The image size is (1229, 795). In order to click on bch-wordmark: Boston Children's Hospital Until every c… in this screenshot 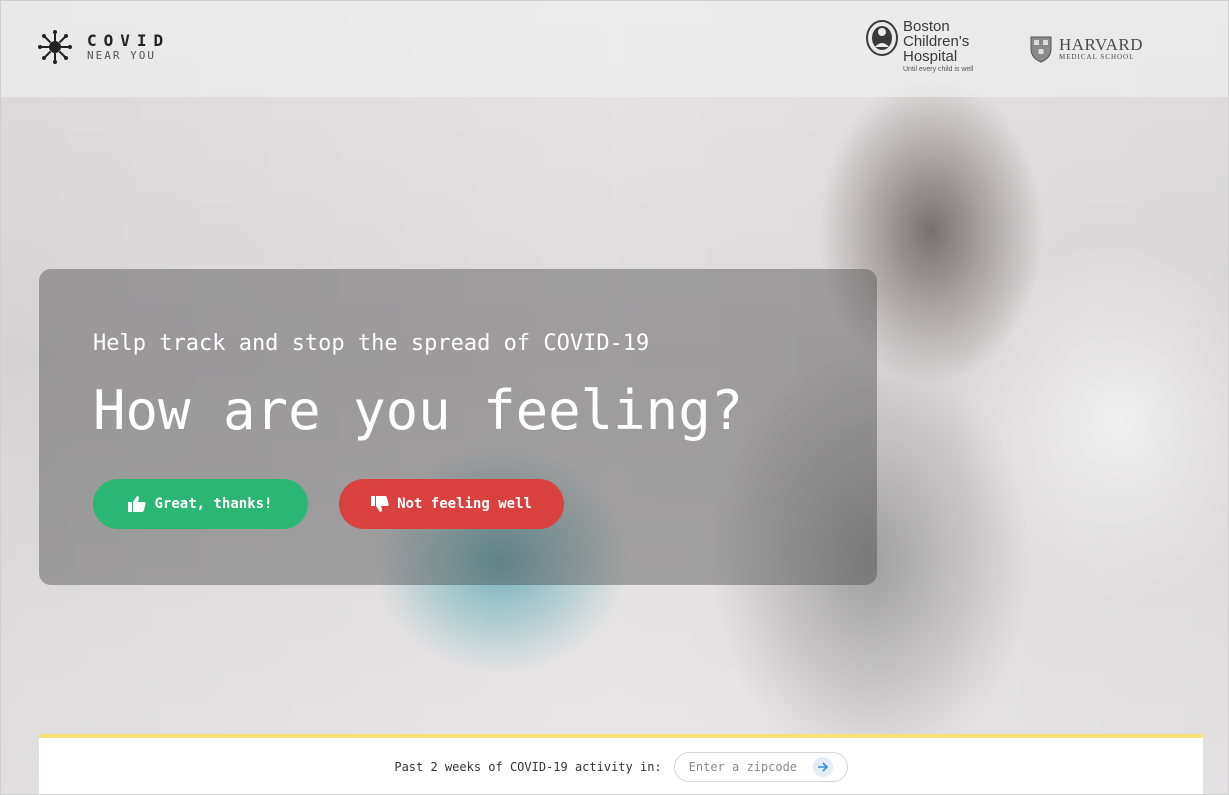, I will do `click(938, 46)`.